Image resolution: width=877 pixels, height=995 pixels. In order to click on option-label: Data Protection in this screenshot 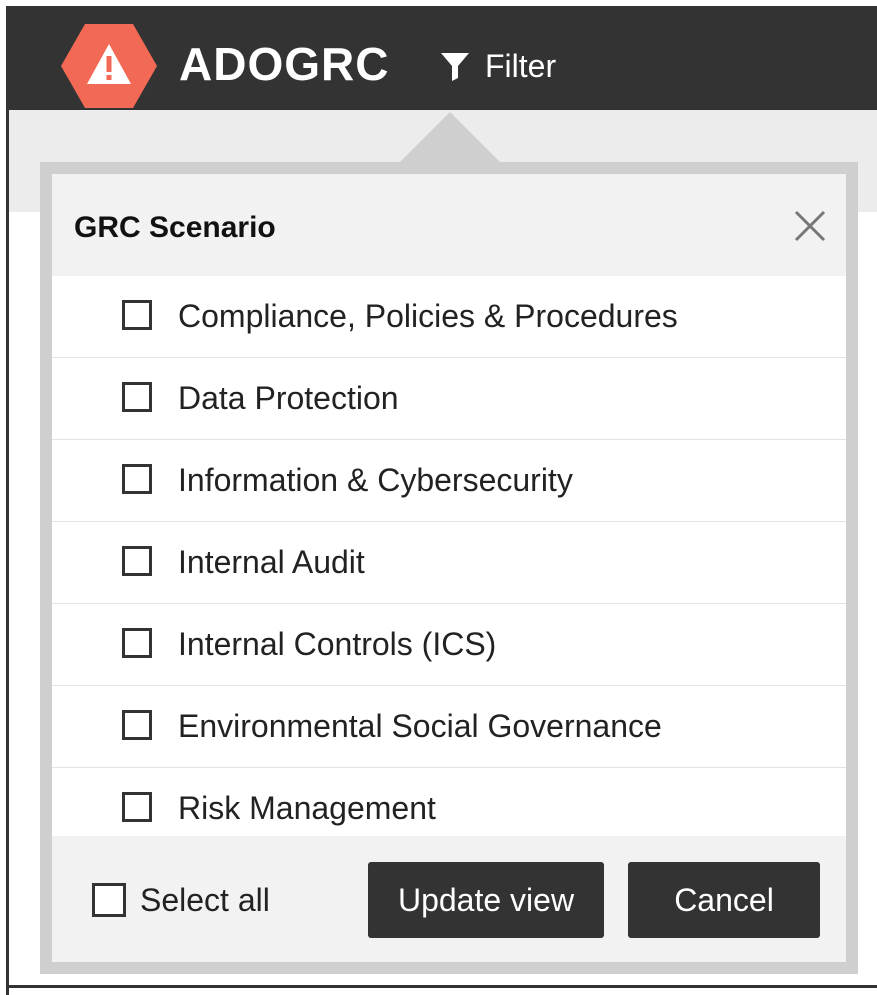, I will do `click(288, 398)`.